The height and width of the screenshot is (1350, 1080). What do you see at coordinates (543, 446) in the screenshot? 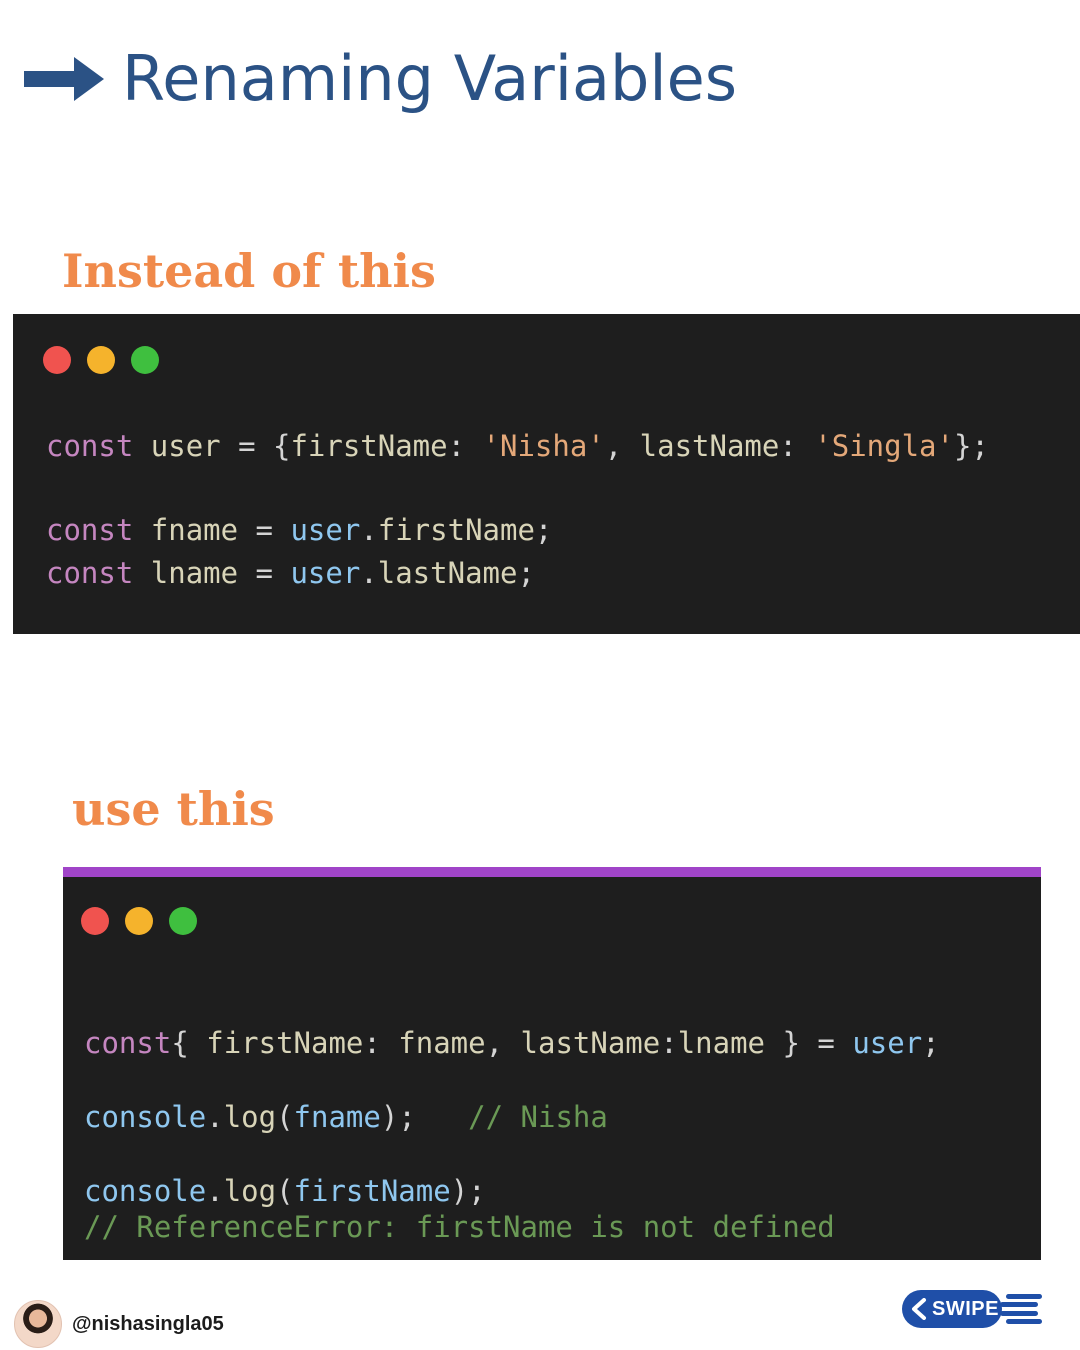
I see `code-token: 'Nisha'` at bounding box center [543, 446].